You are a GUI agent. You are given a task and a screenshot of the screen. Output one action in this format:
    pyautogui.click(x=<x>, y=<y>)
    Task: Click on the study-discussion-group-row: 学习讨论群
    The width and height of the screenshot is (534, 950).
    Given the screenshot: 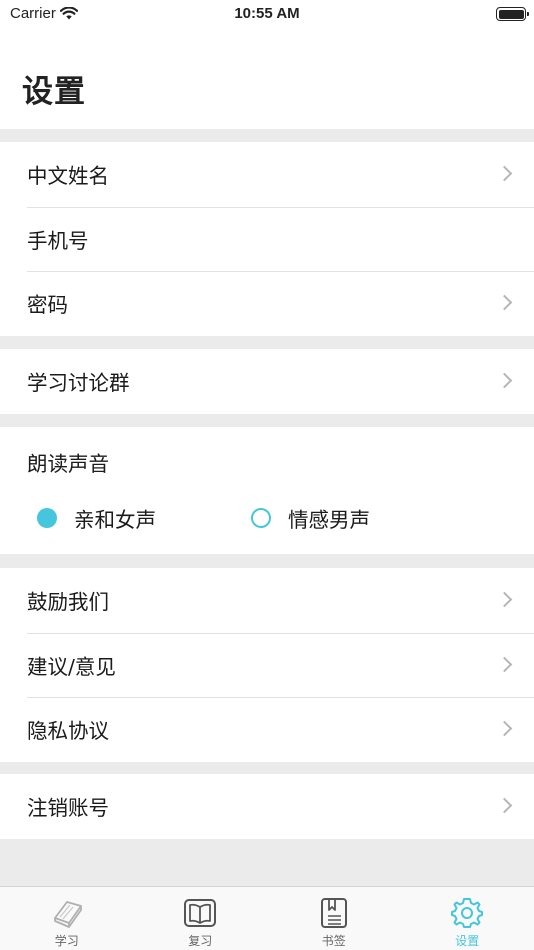 What is the action you would take?
    pyautogui.click(x=267, y=381)
    